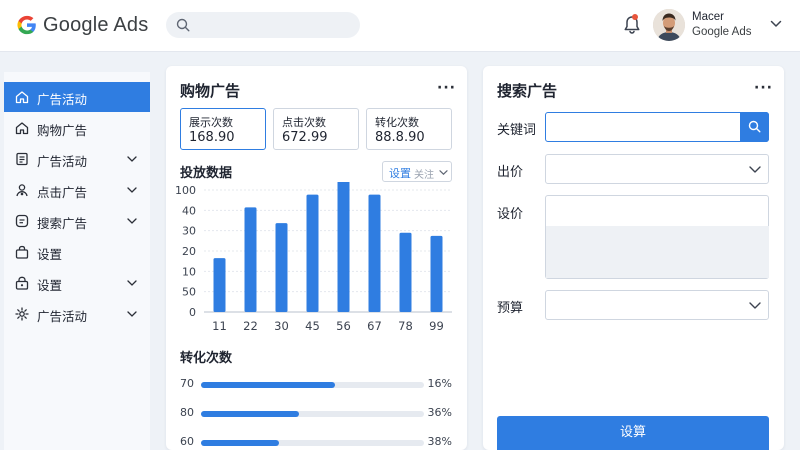 This screenshot has width=800, height=450. I want to click on metric-value: 168.90, so click(212, 137).